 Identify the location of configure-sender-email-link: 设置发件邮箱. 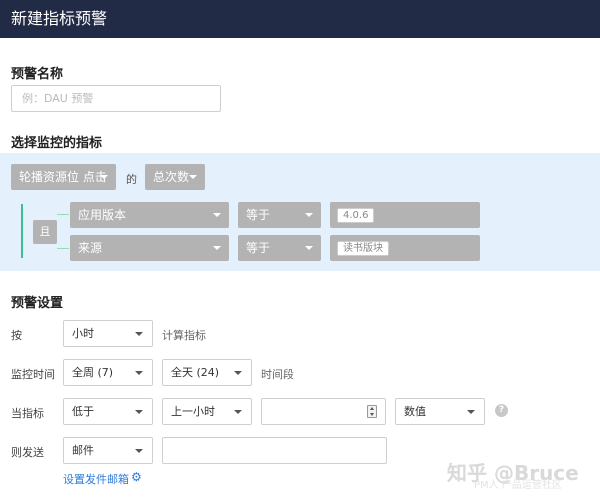
(96, 479).